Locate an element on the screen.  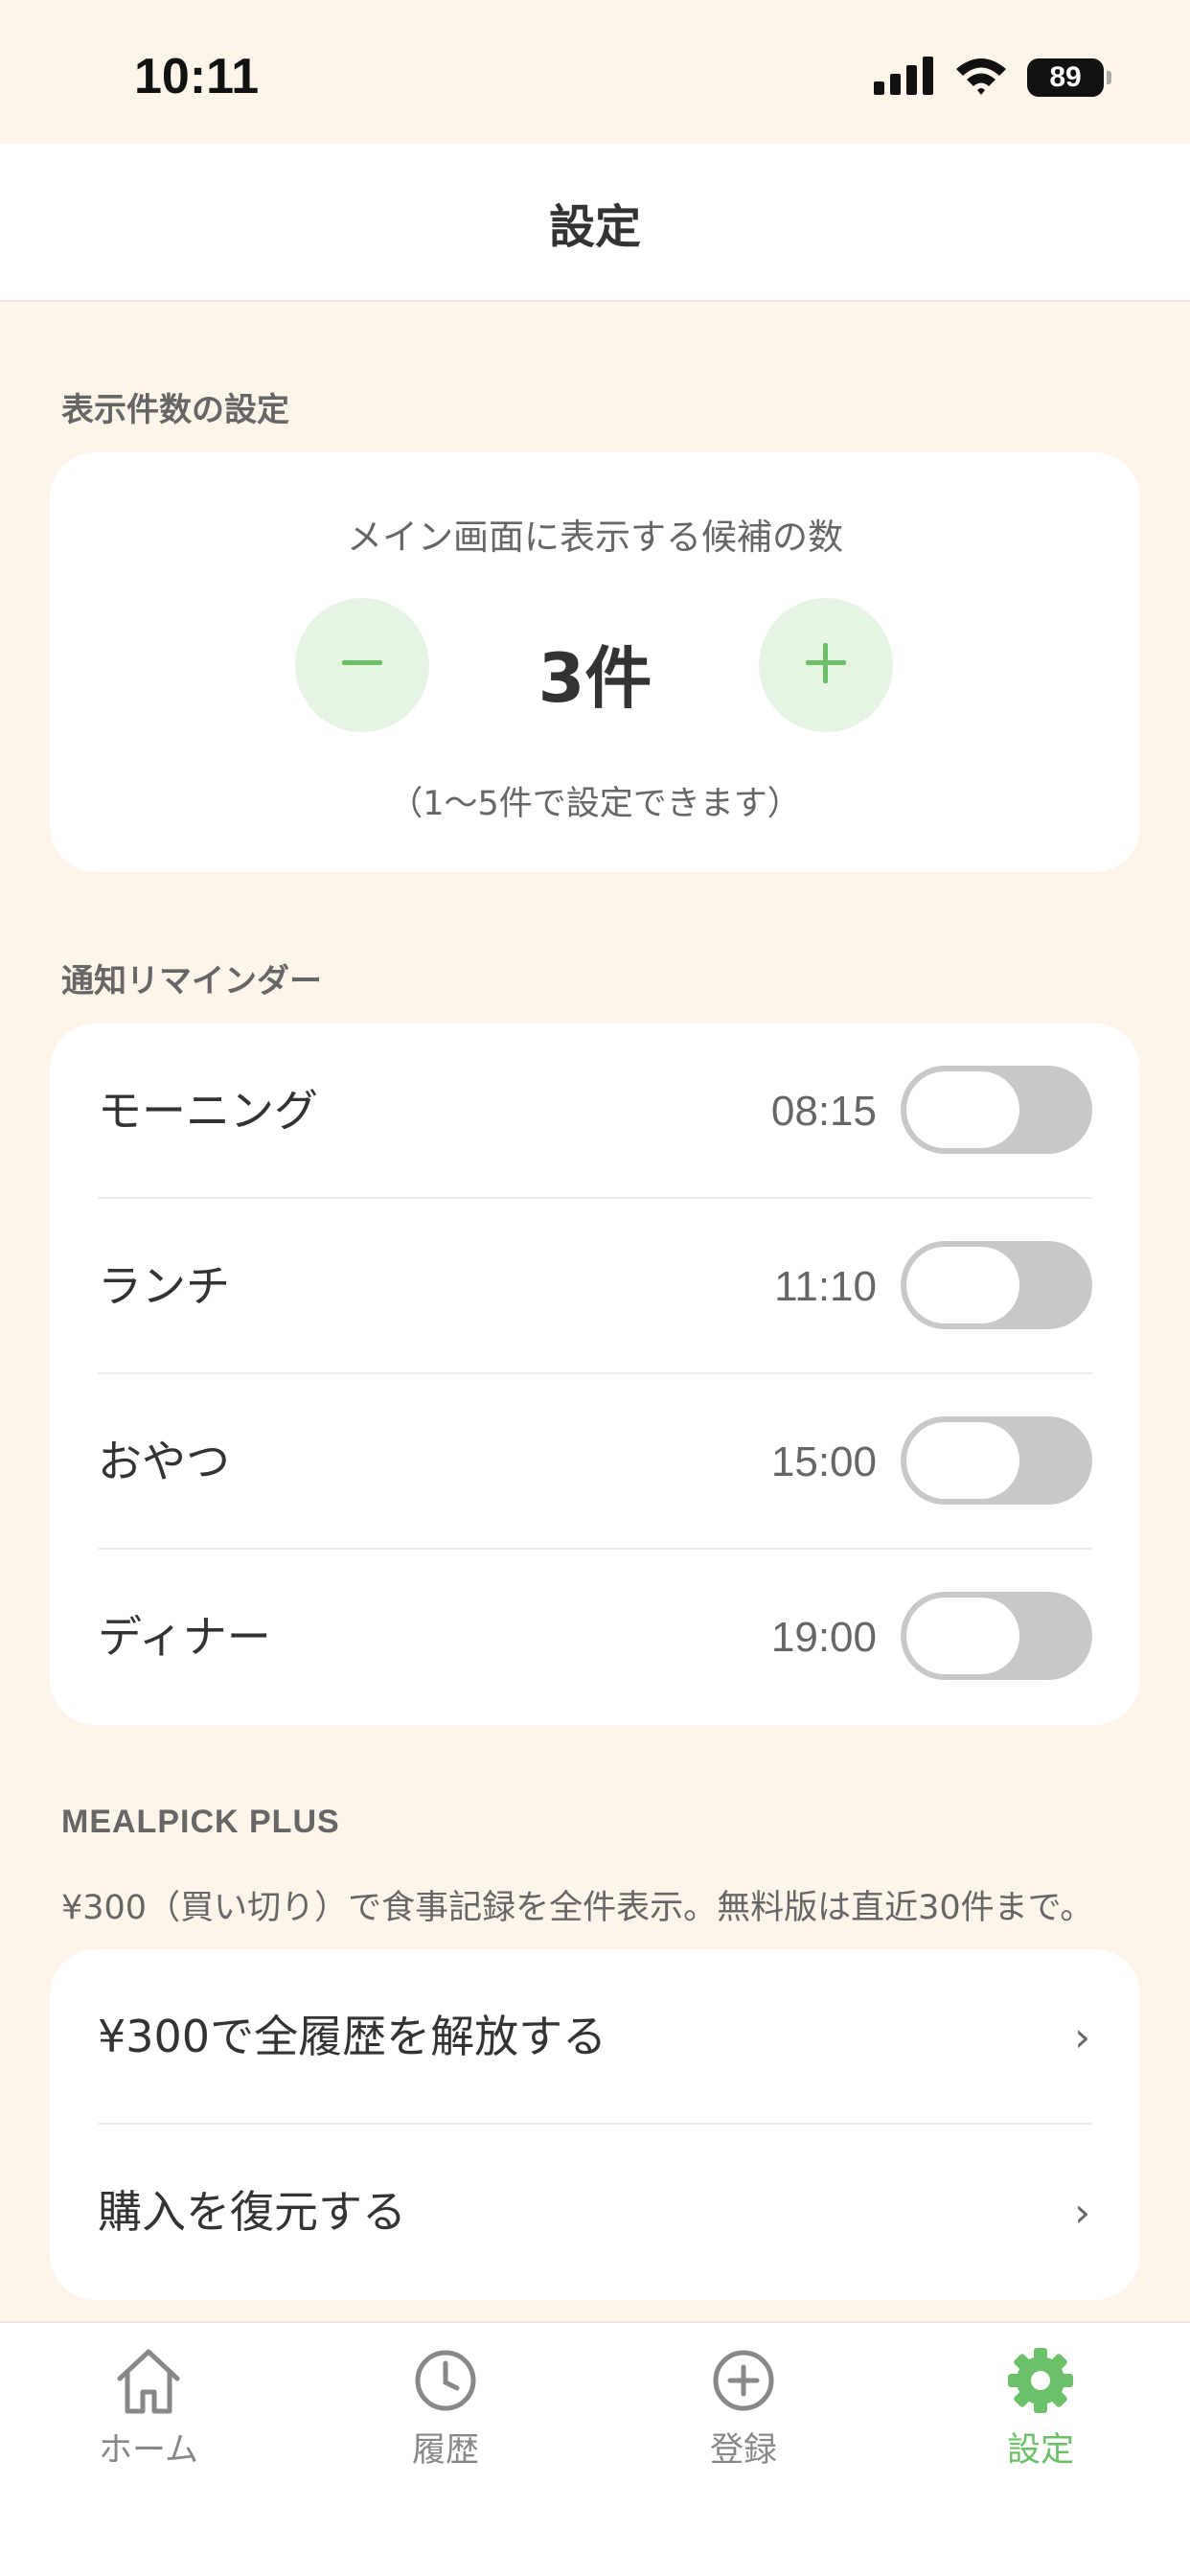
reminder-toggle-dinner is located at coordinates (997, 1636).